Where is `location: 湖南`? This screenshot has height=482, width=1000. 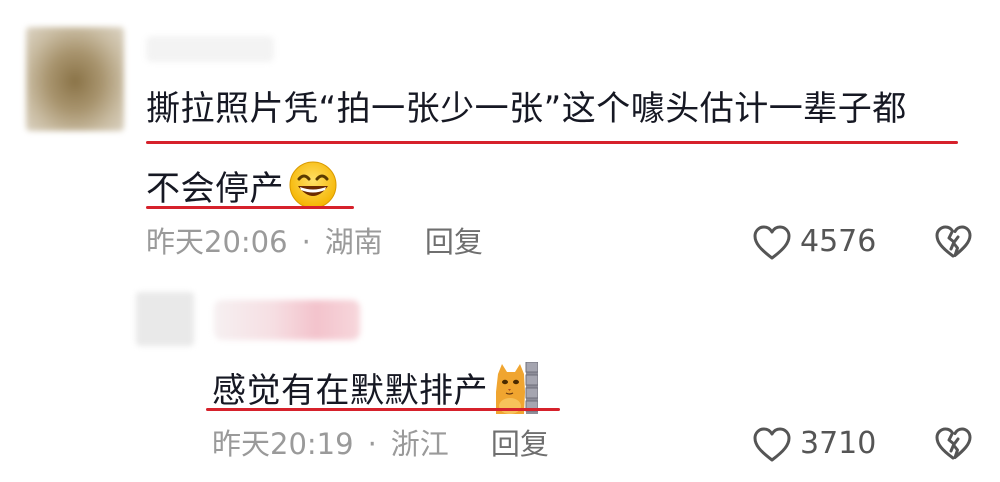 location: 湖南 is located at coordinates (353, 242).